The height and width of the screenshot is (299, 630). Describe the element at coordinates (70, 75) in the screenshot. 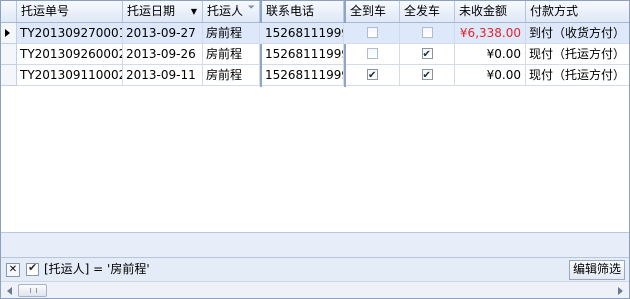

I see `cell-order-no: TY201309110002` at that location.